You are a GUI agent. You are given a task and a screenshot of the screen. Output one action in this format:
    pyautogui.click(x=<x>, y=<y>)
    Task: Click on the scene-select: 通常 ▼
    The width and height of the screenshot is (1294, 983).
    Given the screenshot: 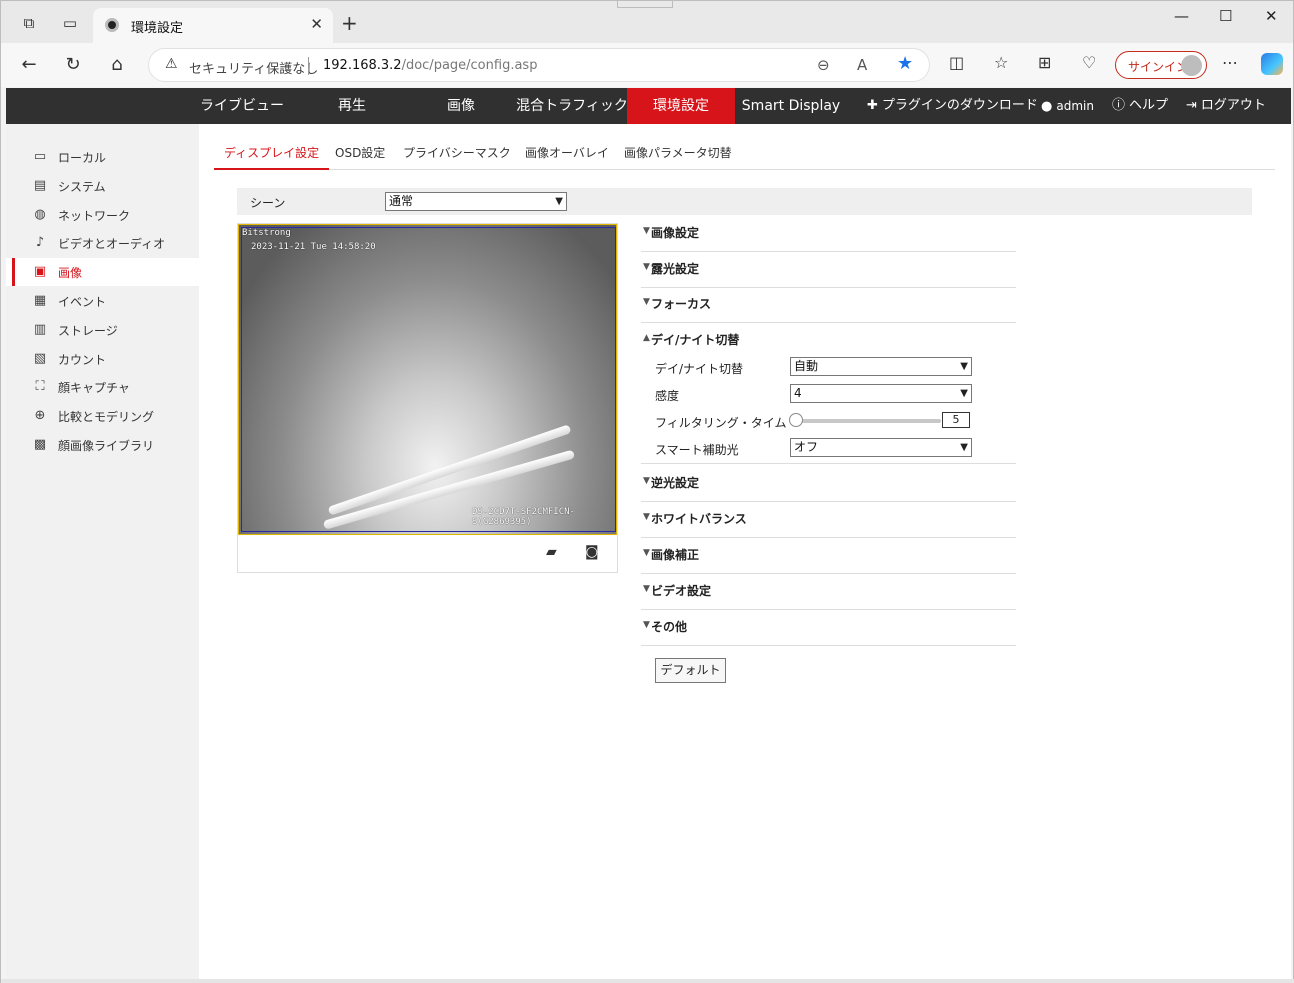 What is the action you would take?
    pyautogui.click(x=476, y=201)
    